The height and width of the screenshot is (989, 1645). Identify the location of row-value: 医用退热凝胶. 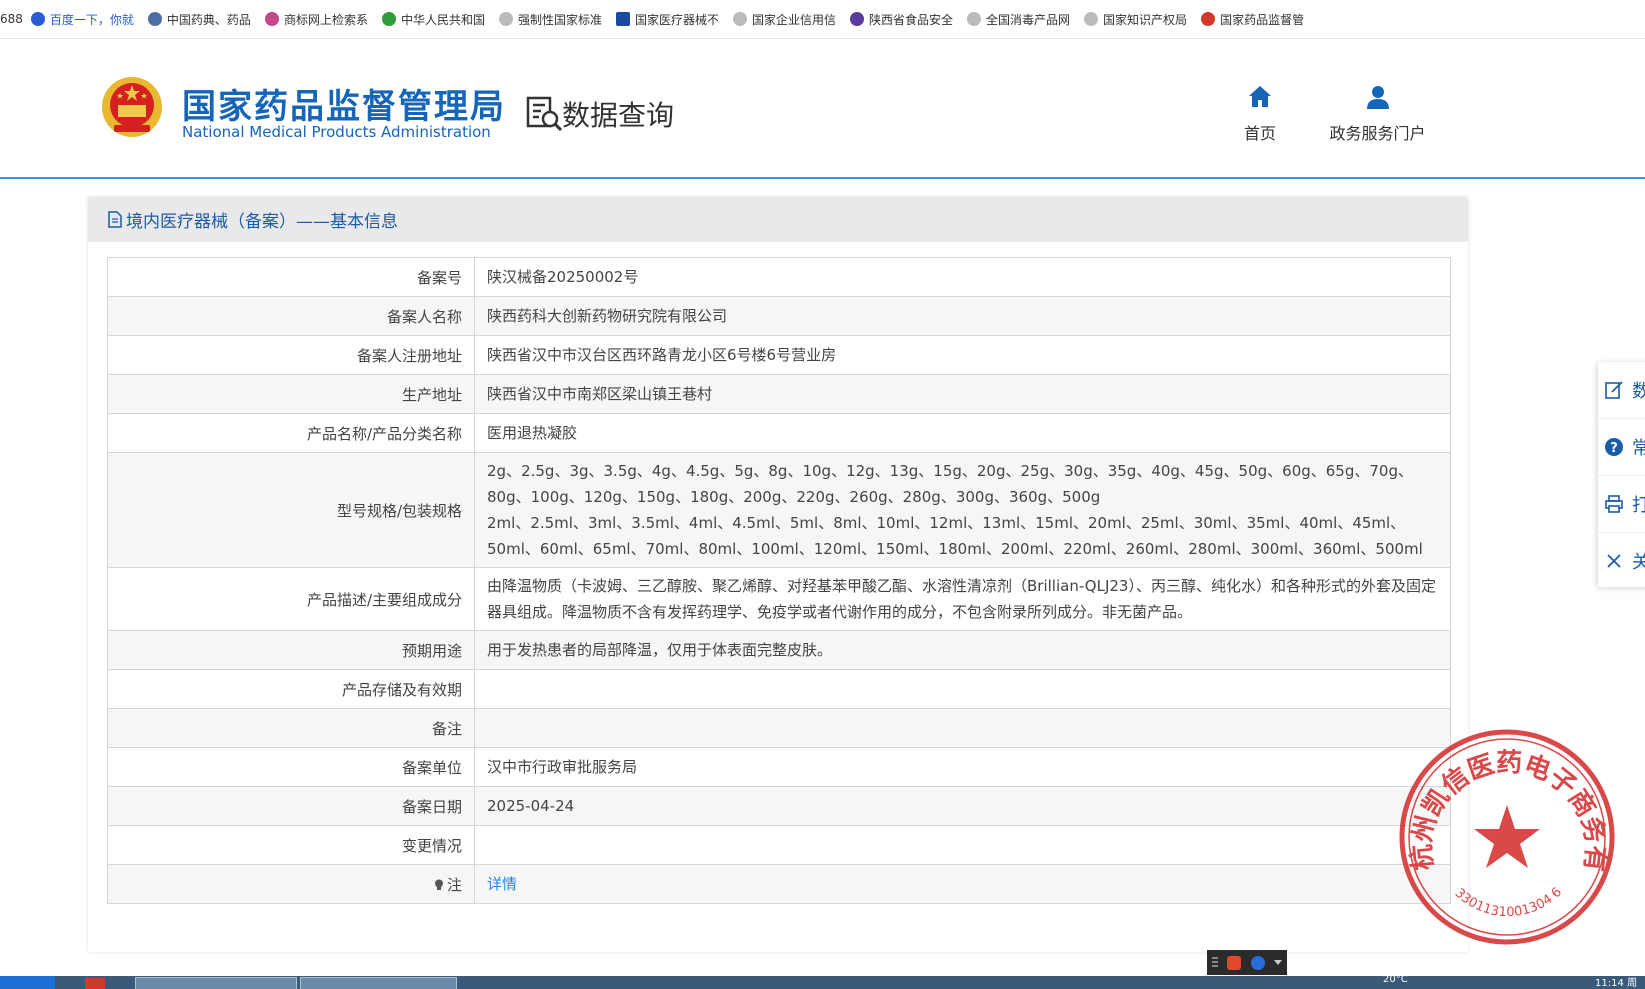
(962, 433).